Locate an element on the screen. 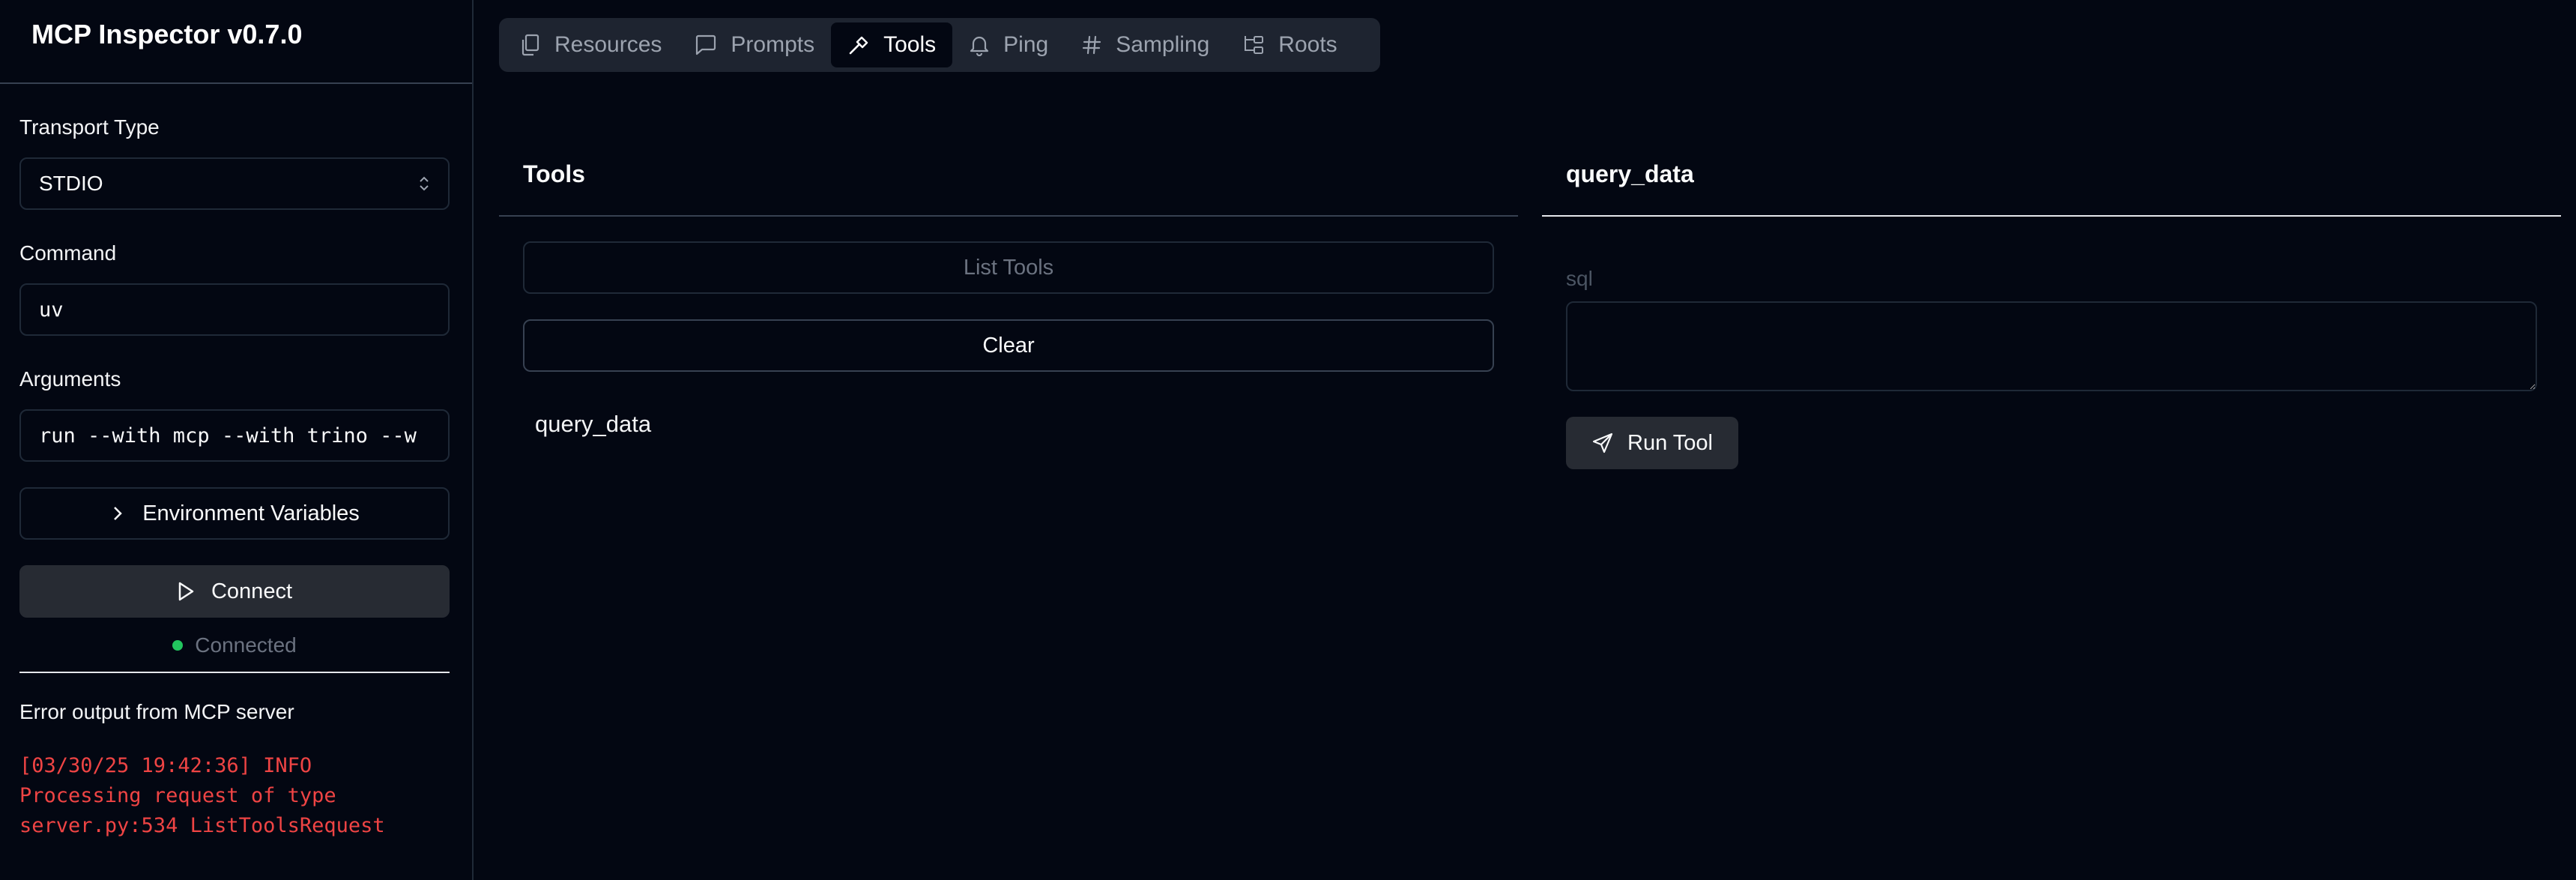 This screenshot has height=880, width=2576. tools-panel-divider is located at coordinates (1008, 216).